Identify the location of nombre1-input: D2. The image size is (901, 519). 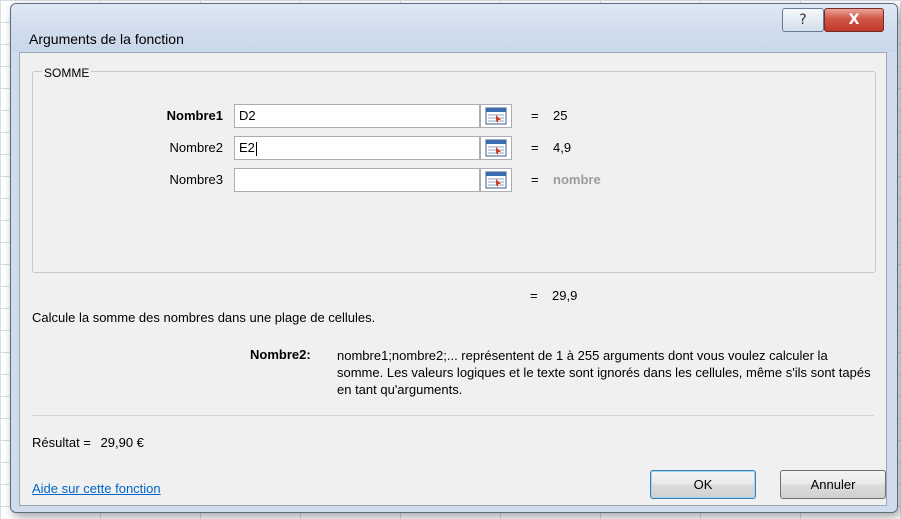
(357, 116).